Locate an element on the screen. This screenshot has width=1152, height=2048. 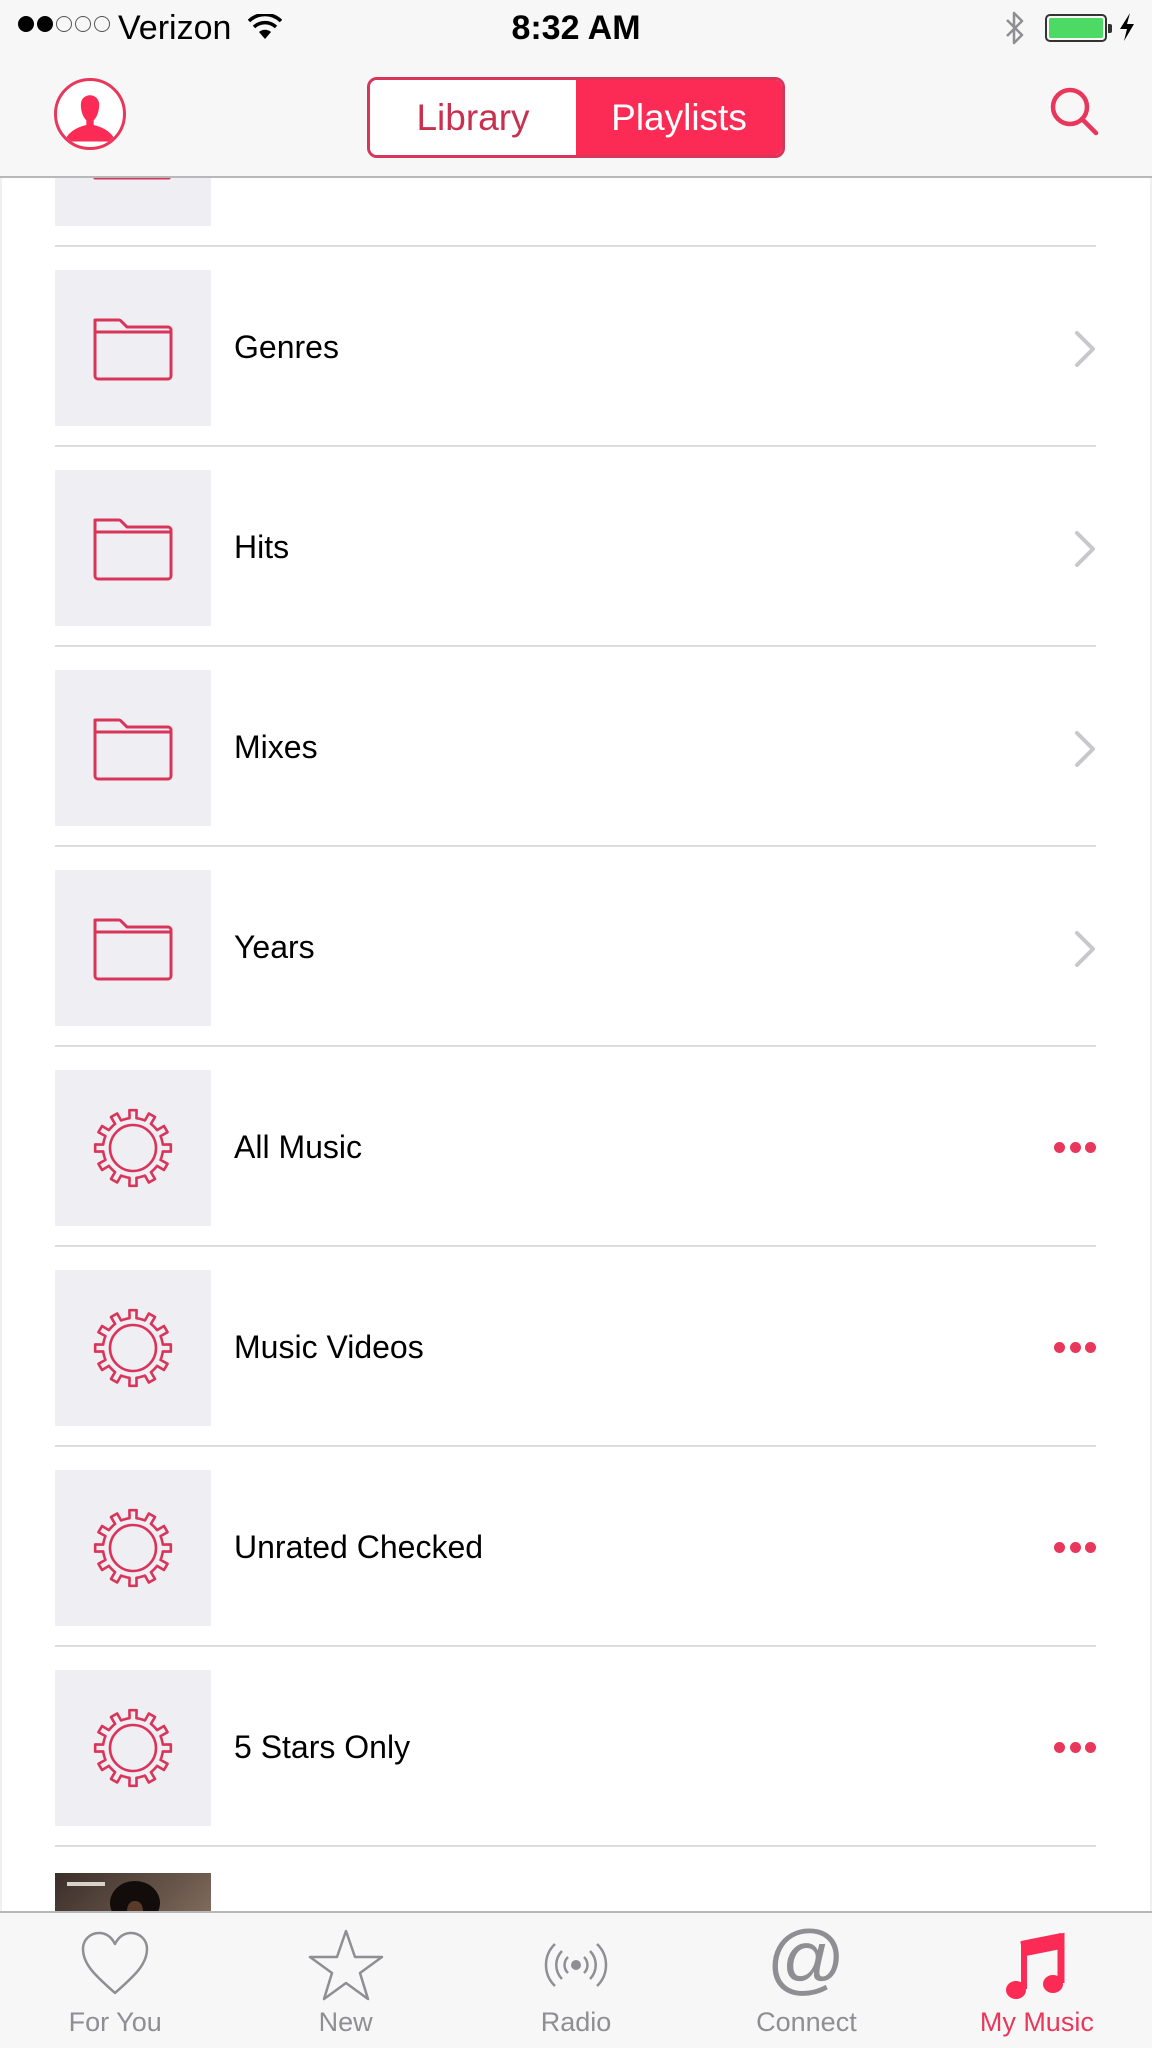
tab-connect: @ Connect is located at coordinates (806, 1980).